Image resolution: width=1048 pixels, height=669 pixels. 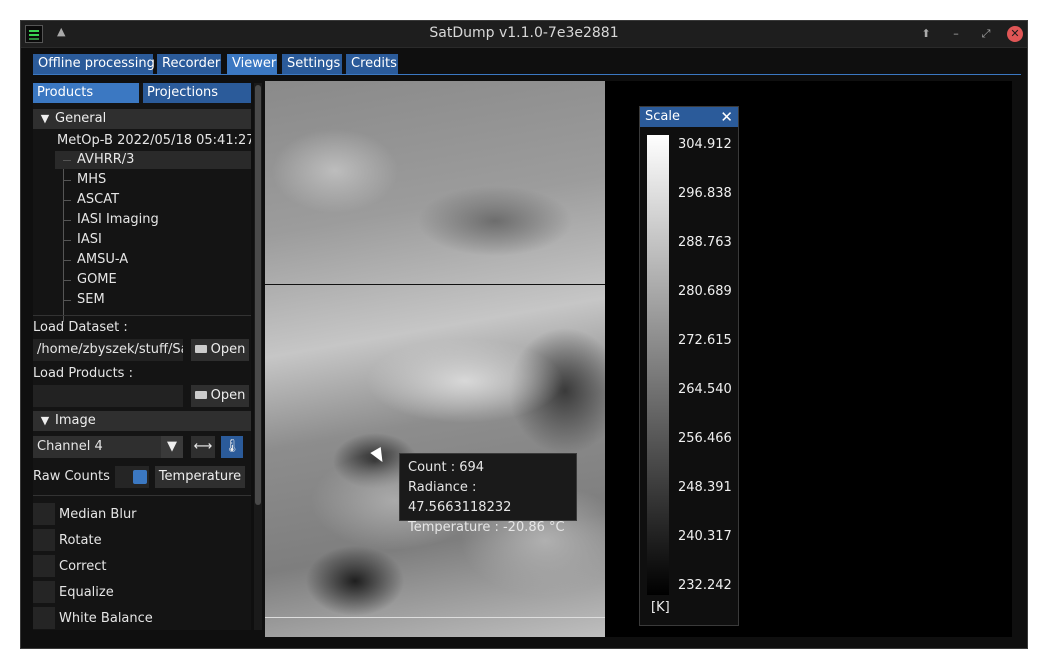 I want to click on tab-credits: Credits, so click(x=372, y=64).